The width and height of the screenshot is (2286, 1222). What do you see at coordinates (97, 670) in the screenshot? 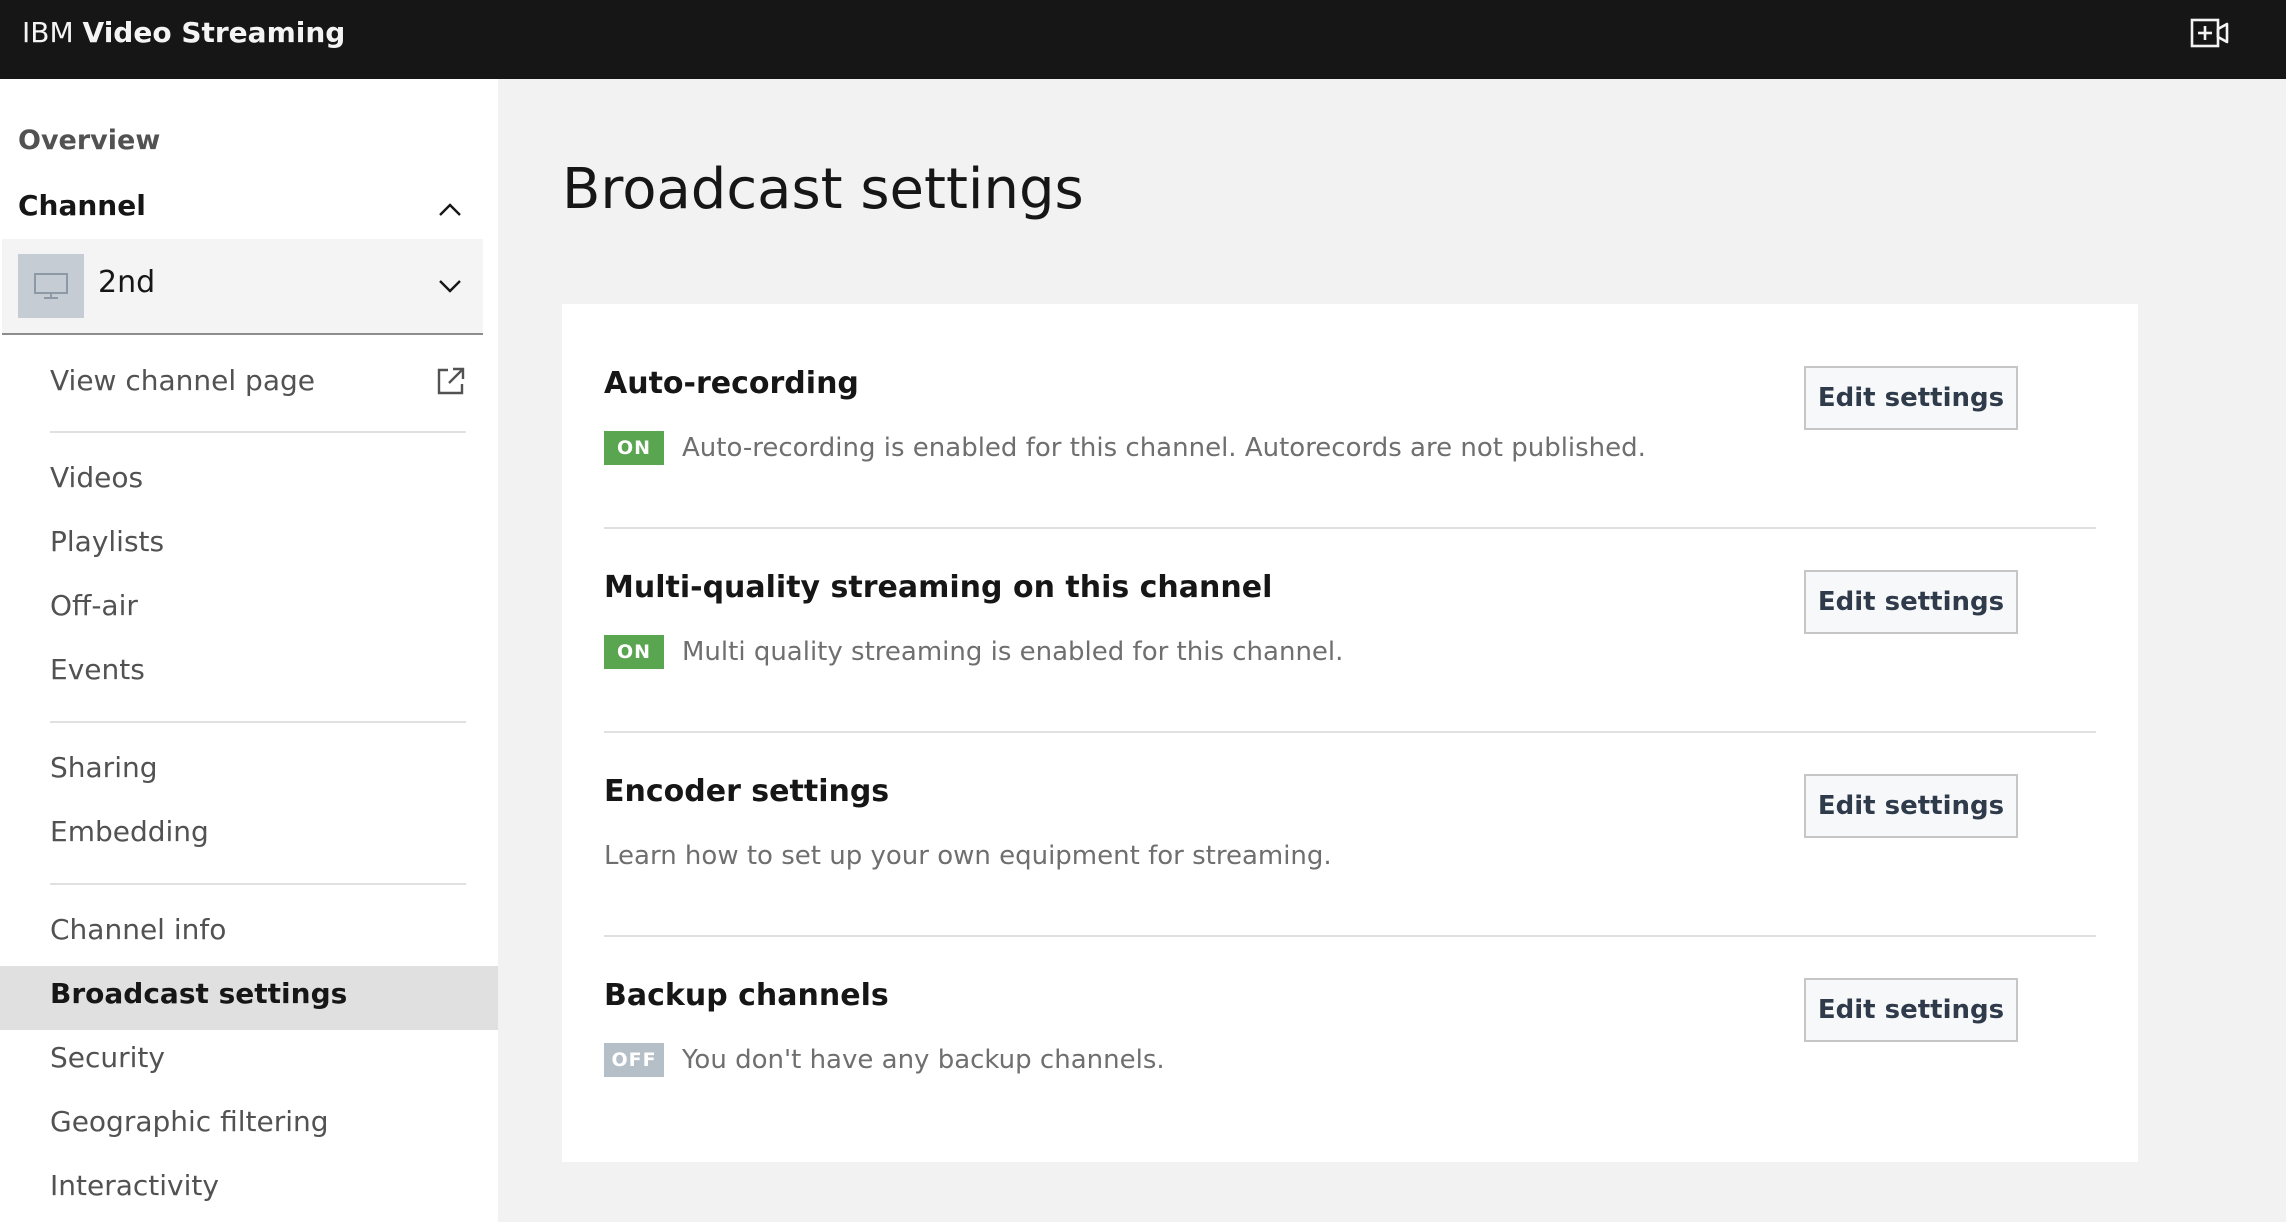
I see `sidebar-item-events: Events` at bounding box center [97, 670].